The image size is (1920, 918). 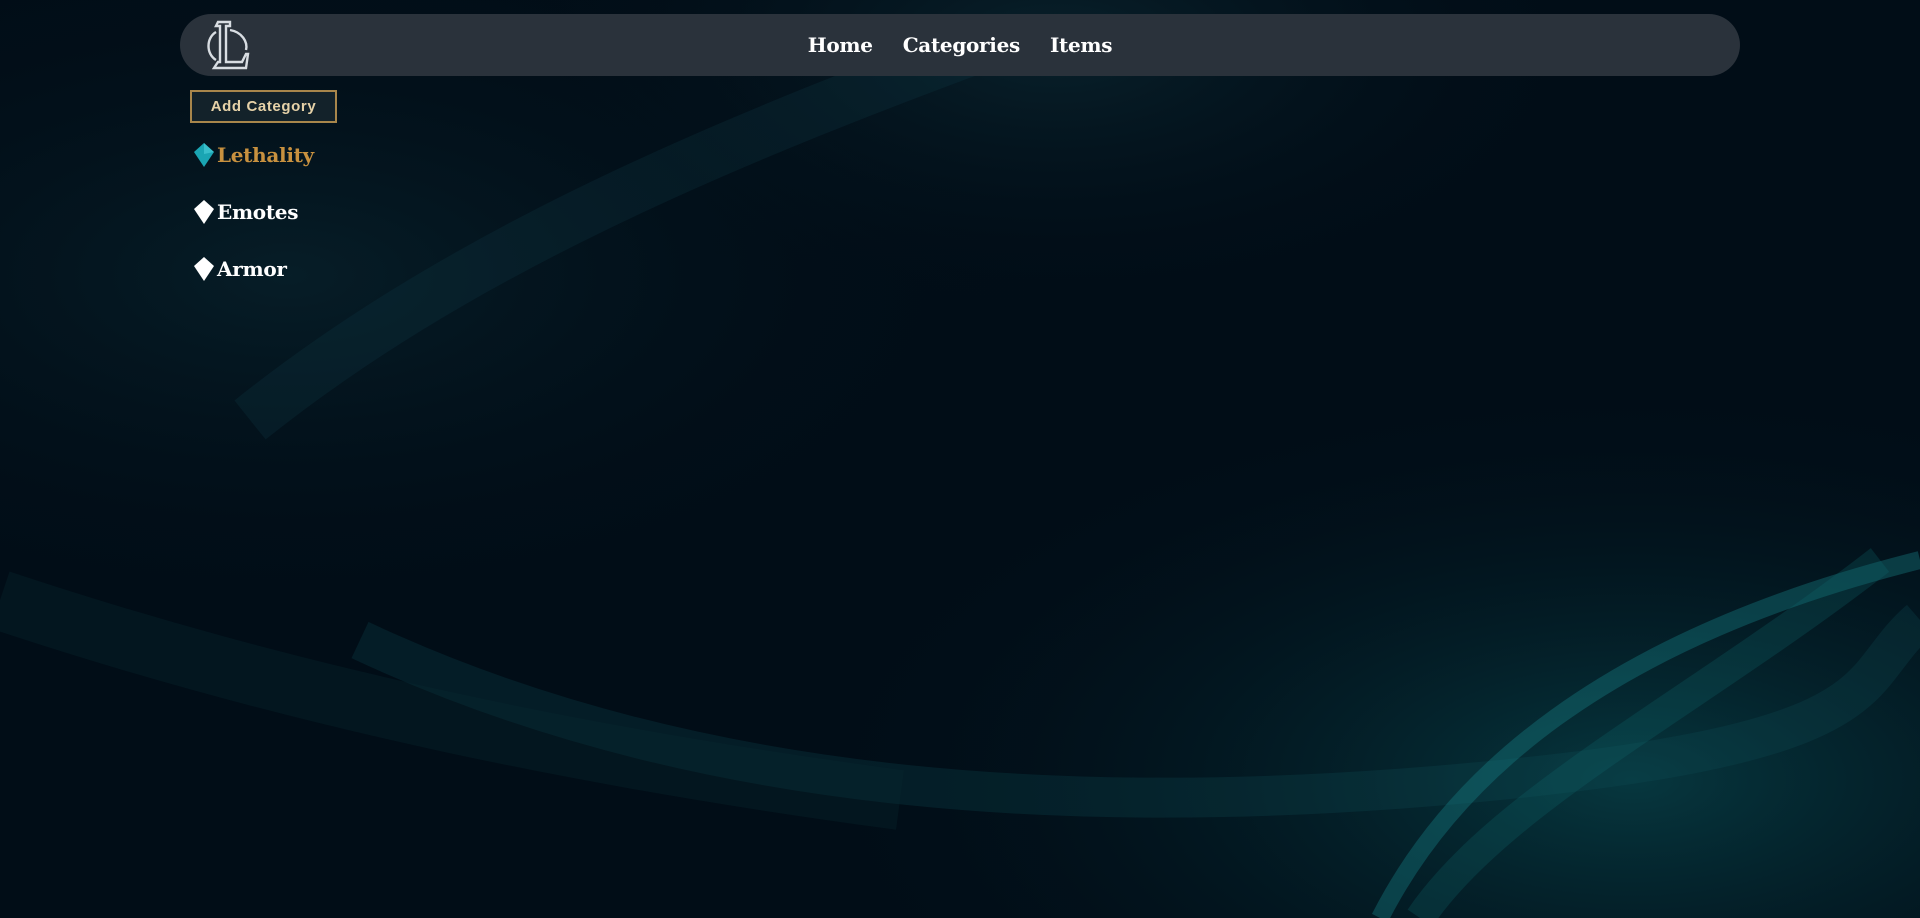 I want to click on nav-links: Home Categories Items, so click(x=960, y=45).